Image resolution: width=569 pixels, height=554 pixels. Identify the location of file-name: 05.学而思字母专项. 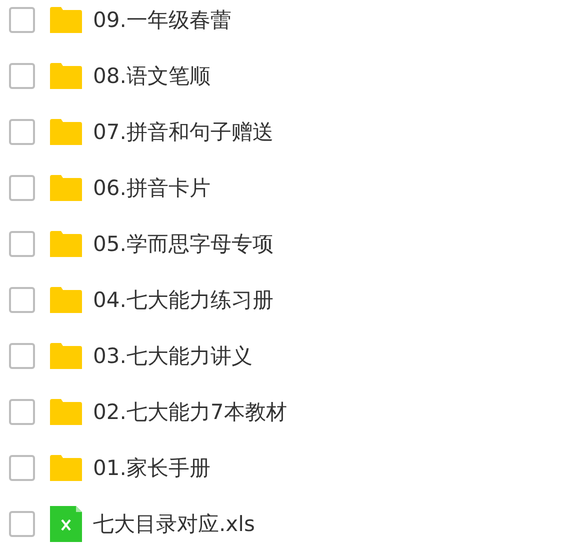
(183, 244).